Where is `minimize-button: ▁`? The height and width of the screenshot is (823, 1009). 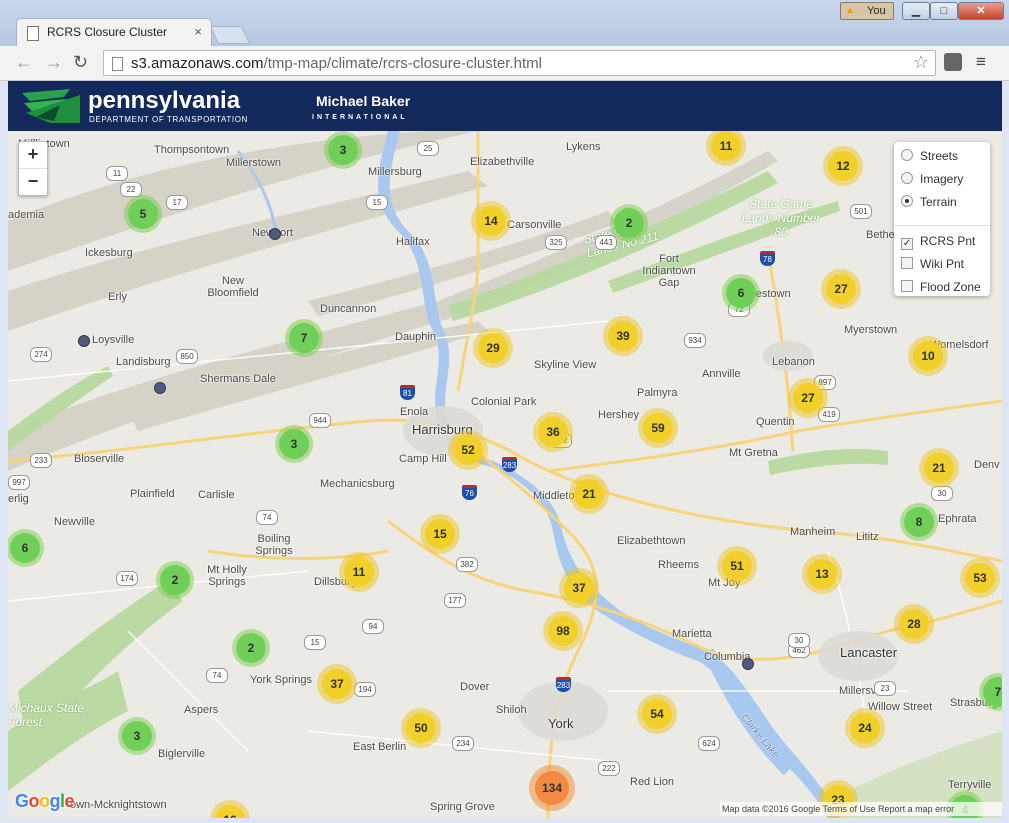
minimize-button: ▁ is located at coordinates (916, 11).